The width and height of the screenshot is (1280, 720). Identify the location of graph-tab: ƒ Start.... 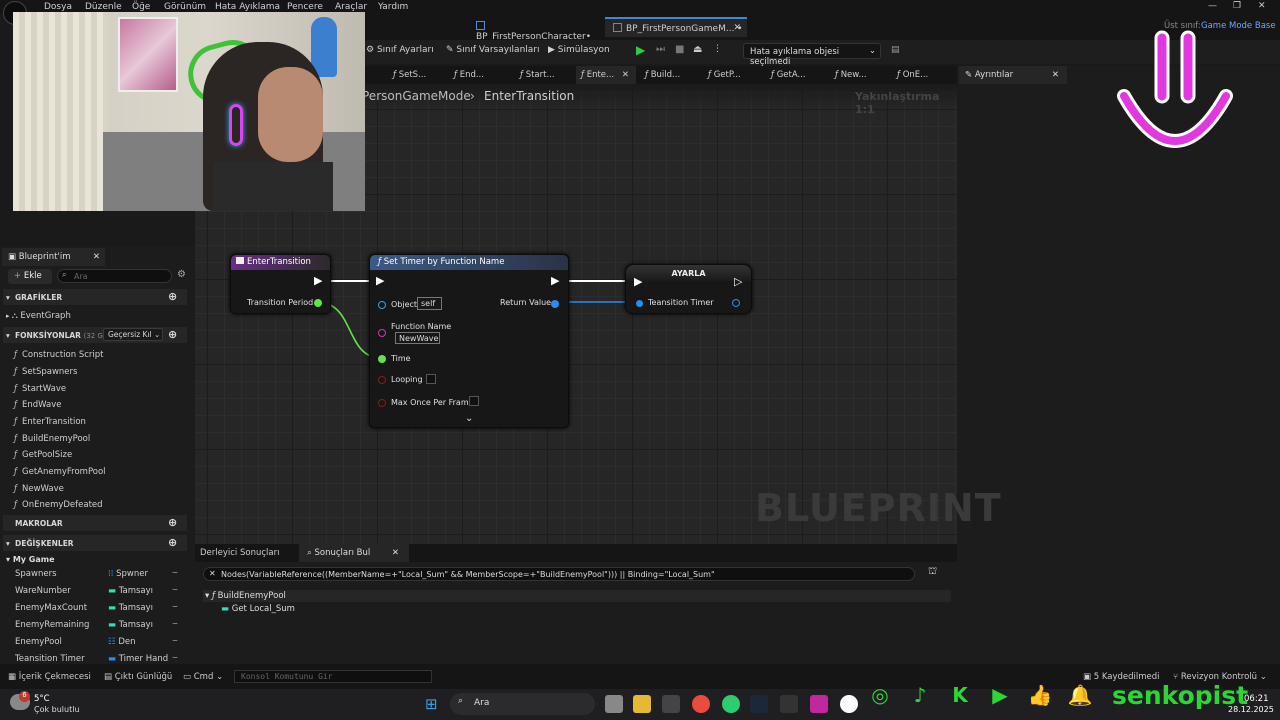
(540, 75).